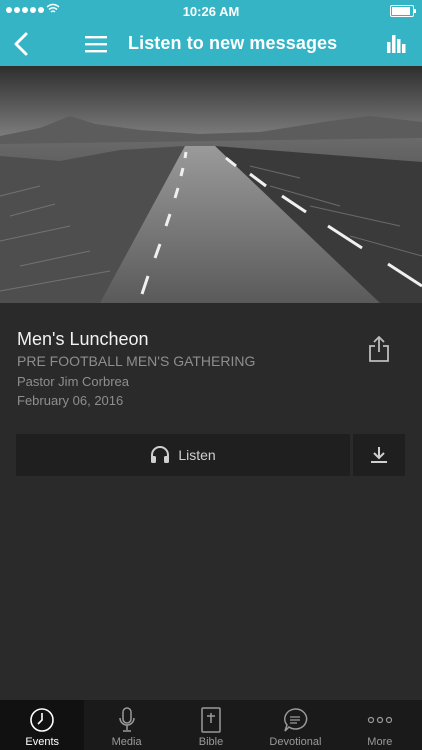 Image resolution: width=422 pixels, height=750 pixels. I want to click on message-series: PRE FOOTBALL MEN'S GATHERING, so click(136, 361).